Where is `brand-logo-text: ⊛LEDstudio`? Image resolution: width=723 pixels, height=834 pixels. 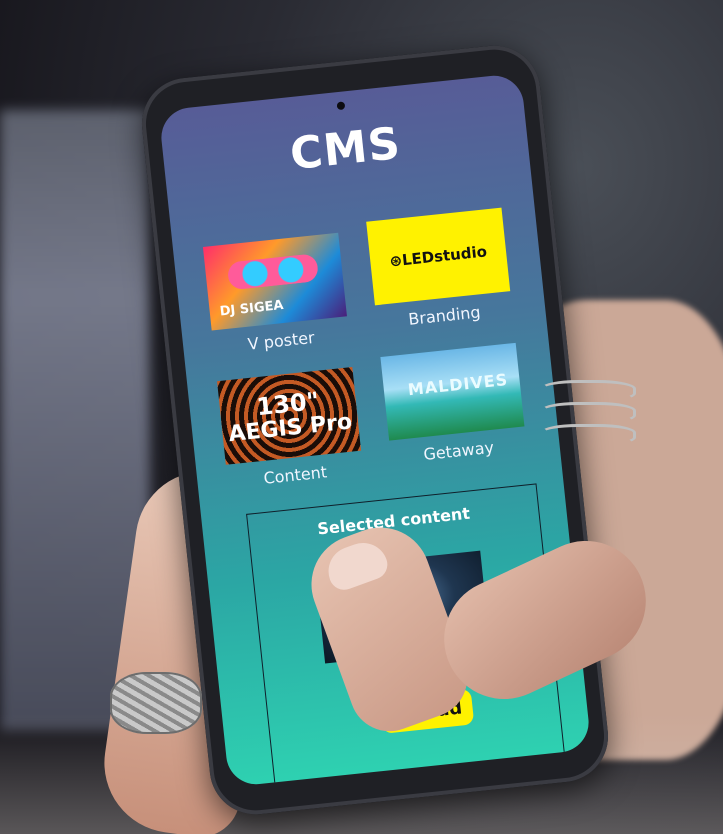
brand-logo-text: ⊛LEDstudio is located at coordinates (438, 256).